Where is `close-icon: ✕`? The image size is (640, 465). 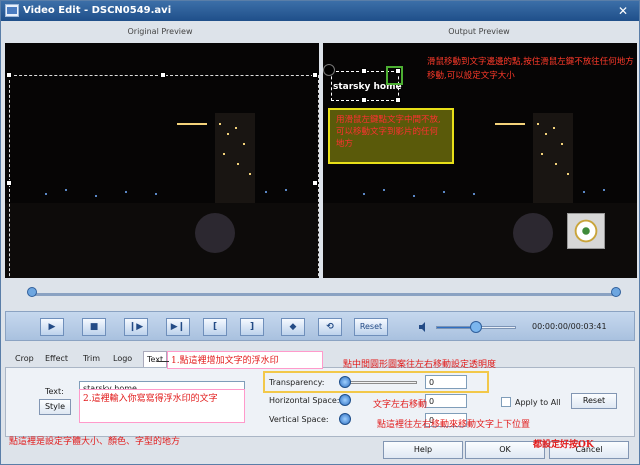 close-icon: ✕ is located at coordinates (623, 11).